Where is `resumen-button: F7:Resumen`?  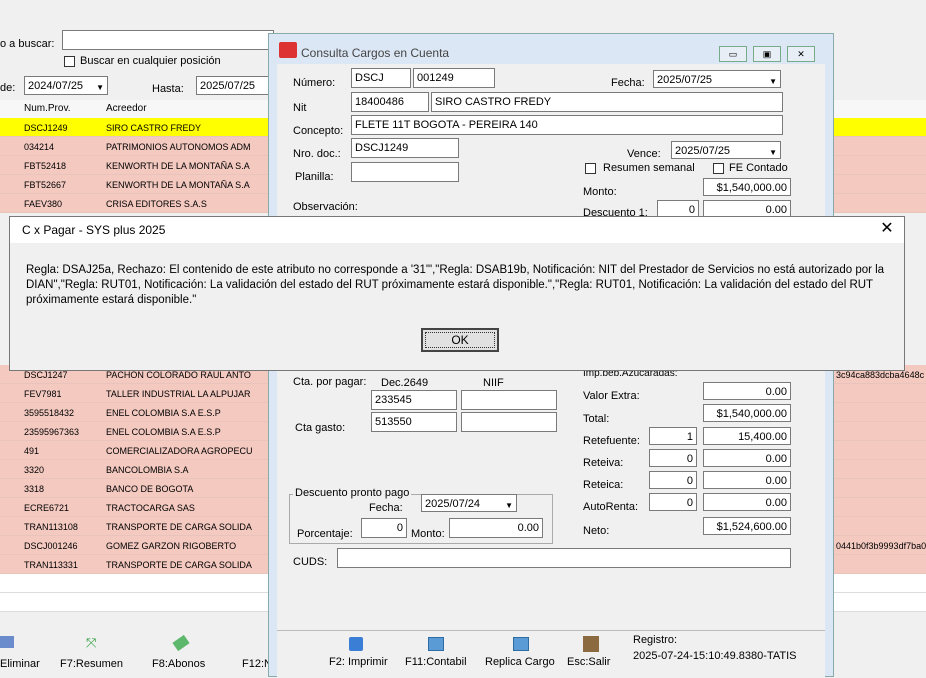 resumen-button: F7:Resumen is located at coordinates (91, 664).